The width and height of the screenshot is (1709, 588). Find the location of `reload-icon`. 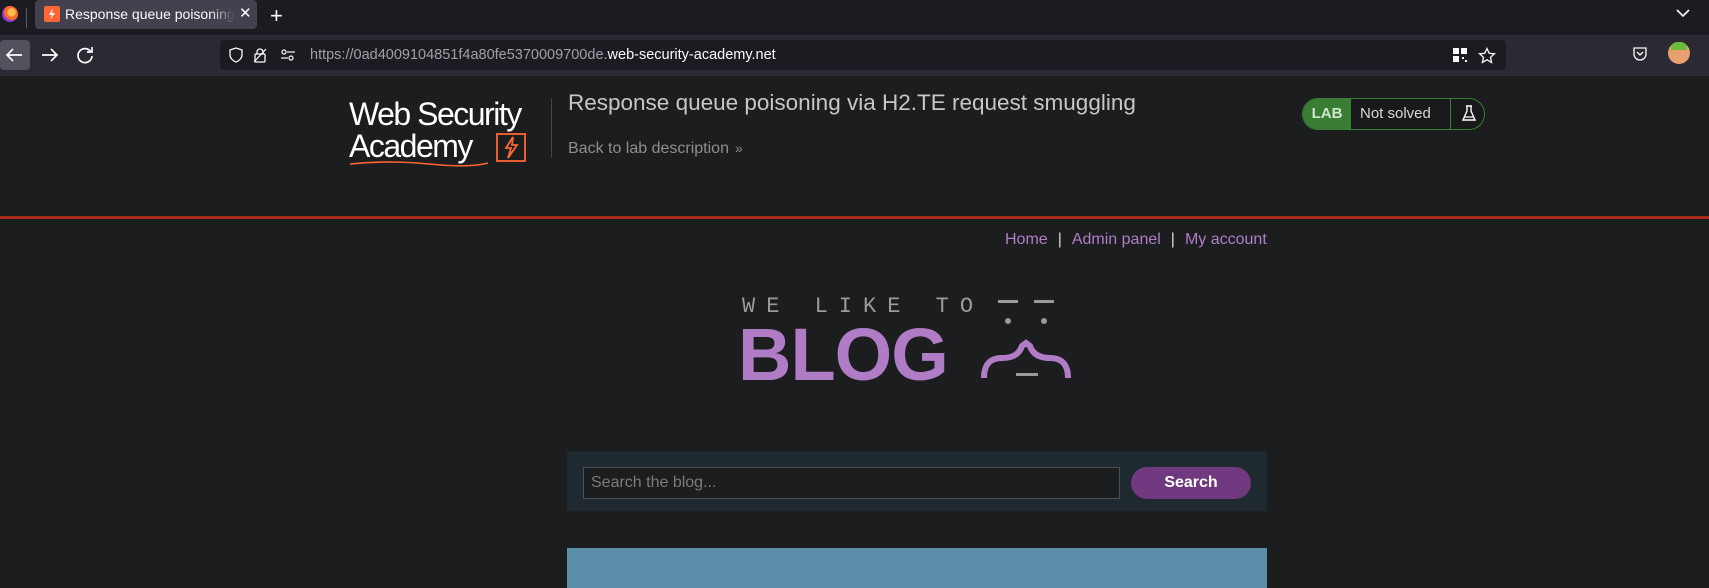

reload-icon is located at coordinates (85, 55).